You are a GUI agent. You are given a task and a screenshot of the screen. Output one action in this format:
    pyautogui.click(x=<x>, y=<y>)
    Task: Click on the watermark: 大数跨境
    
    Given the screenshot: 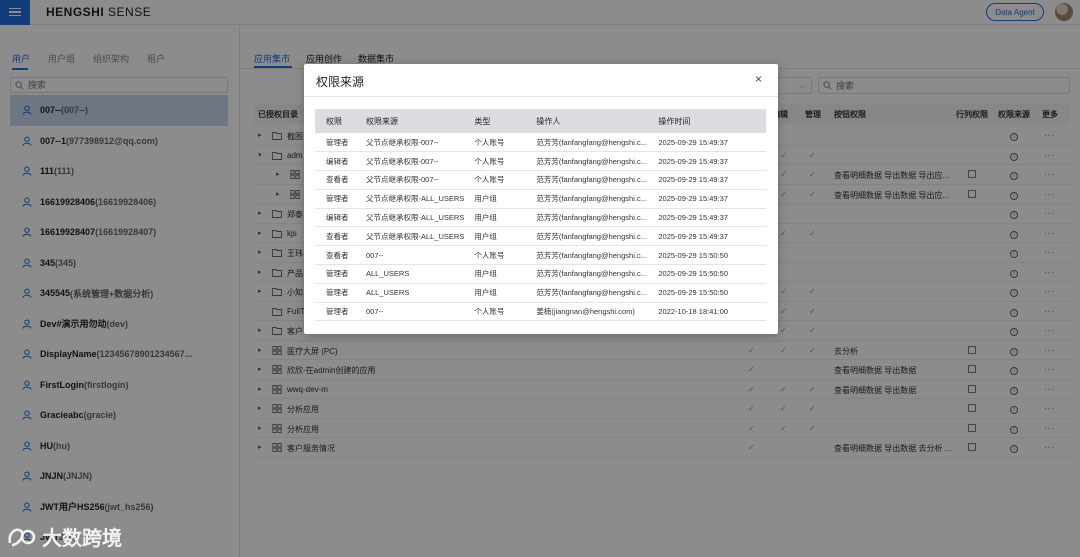 What is the action you would take?
    pyautogui.click(x=64, y=536)
    